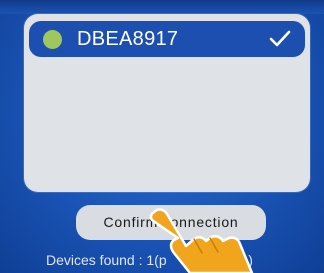 This screenshot has height=273, width=324. I want to click on device-status-dot, so click(52, 39).